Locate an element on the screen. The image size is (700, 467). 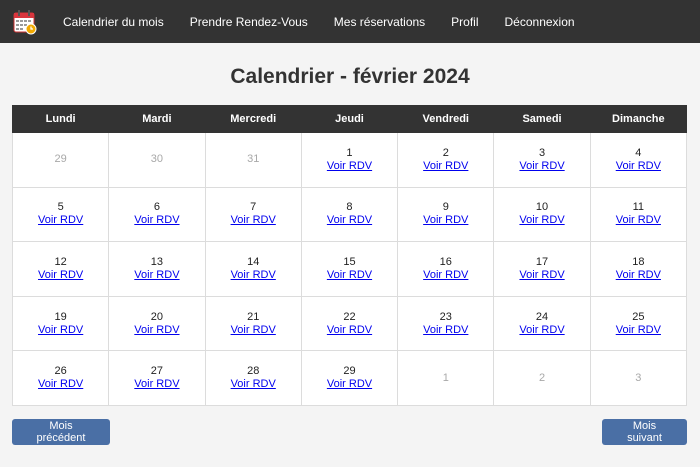
day-number: 4 is located at coordinates (638, 152).